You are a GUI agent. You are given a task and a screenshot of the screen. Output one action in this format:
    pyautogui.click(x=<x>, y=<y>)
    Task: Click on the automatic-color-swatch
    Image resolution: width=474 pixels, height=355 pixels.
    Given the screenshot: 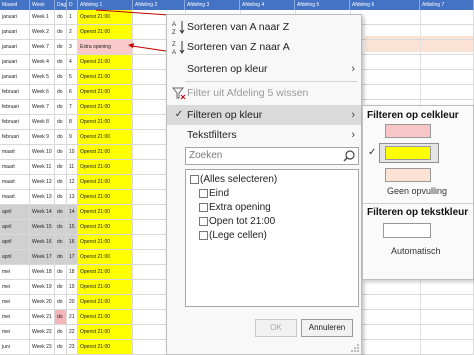 What is the action you would take?
    pyautogui.click(x=407, y=230)
    